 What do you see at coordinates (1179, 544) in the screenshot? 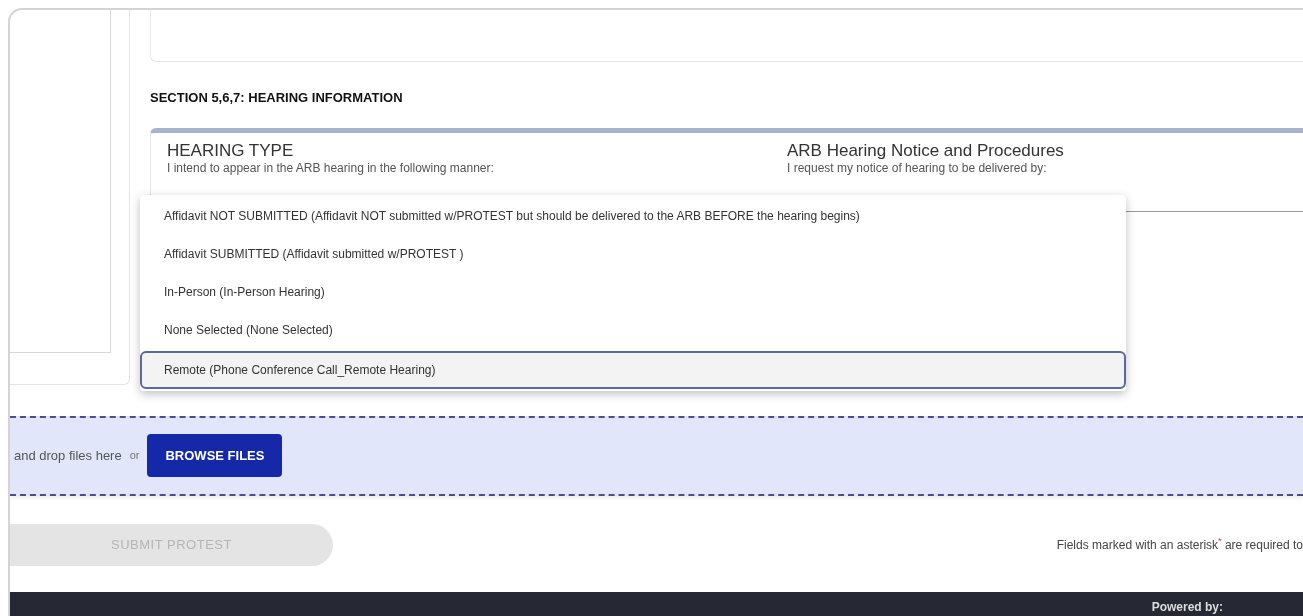
I see `required-fields-note: Fields marked with an asterisk$^{*}$ are required to` at bounding box center [1179, 544].